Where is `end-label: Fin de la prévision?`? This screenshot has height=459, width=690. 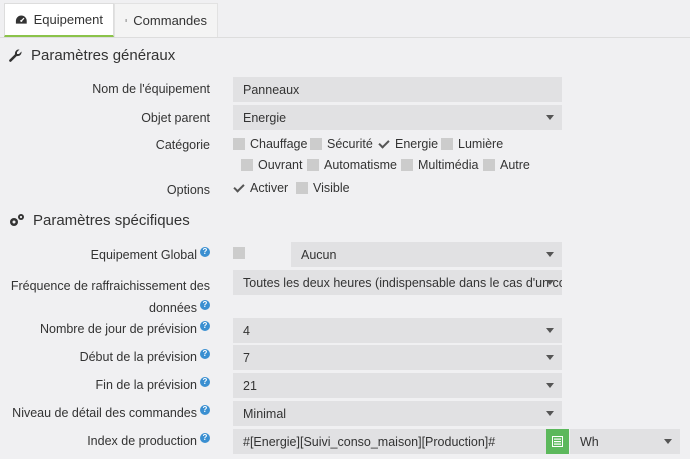
end-label: Fin de la prévision? is located at coordinates (153, 384).